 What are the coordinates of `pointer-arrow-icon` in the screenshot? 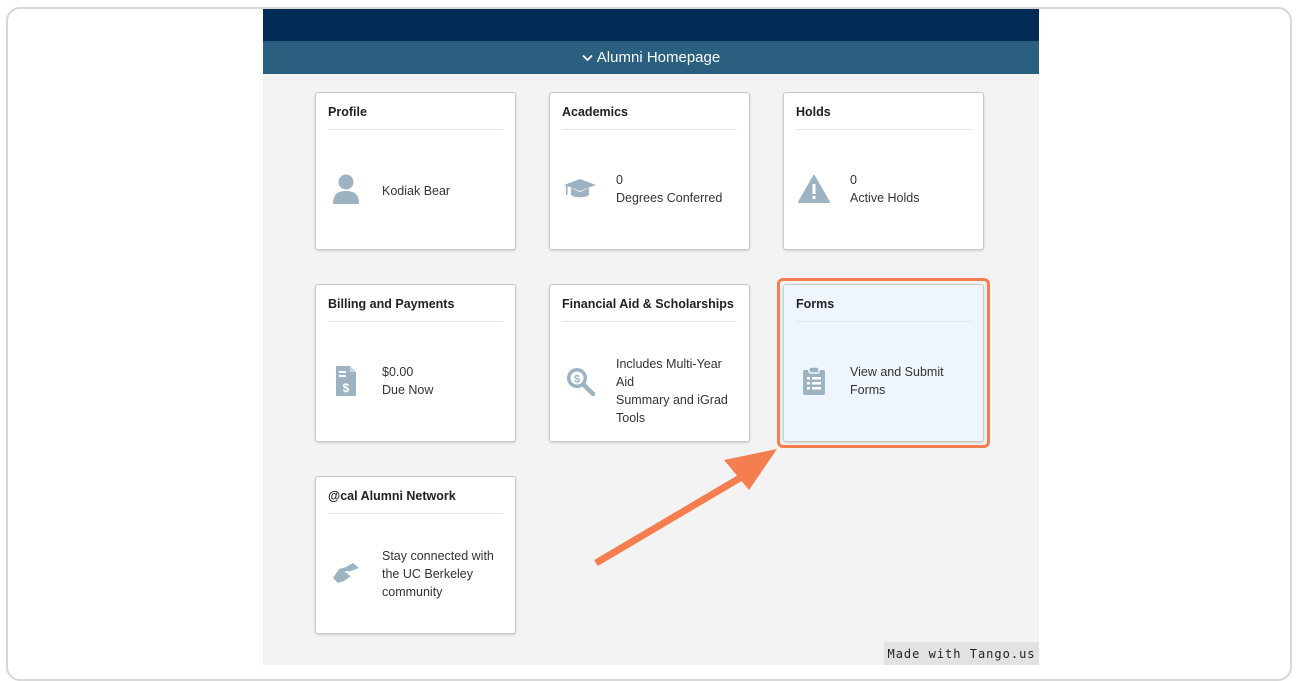 It's located at (685, 508).